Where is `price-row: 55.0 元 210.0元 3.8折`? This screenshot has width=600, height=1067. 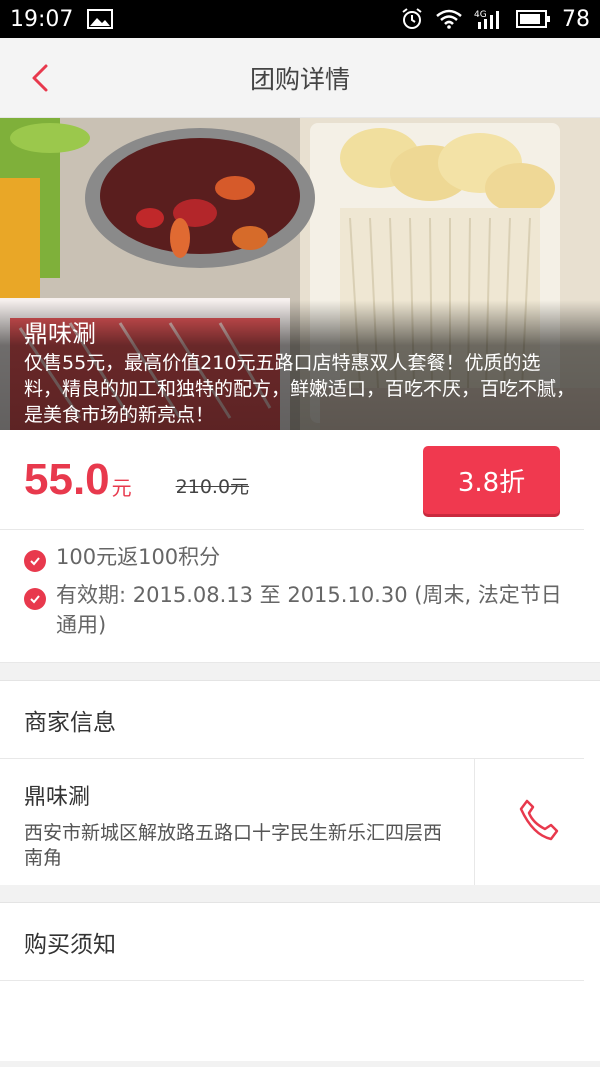
price-row: 55.0 元 210.0元 3.8折 is located at coordinates (292, 480).